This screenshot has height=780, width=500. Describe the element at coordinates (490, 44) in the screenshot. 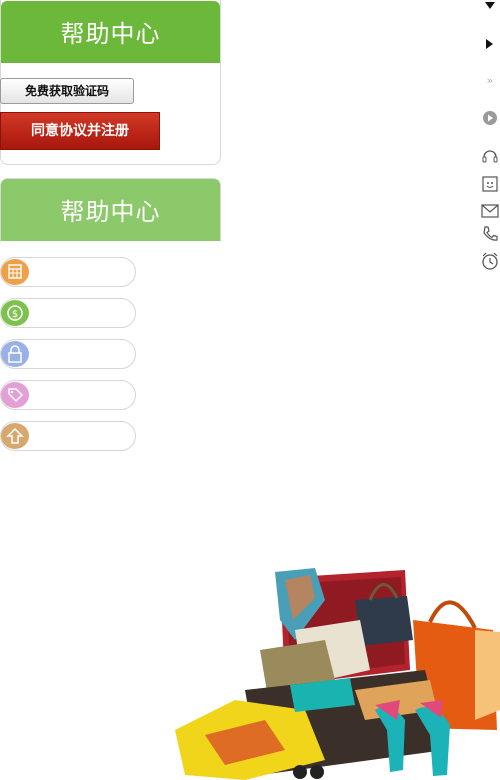

I see `triangle-right-icon` at that location.